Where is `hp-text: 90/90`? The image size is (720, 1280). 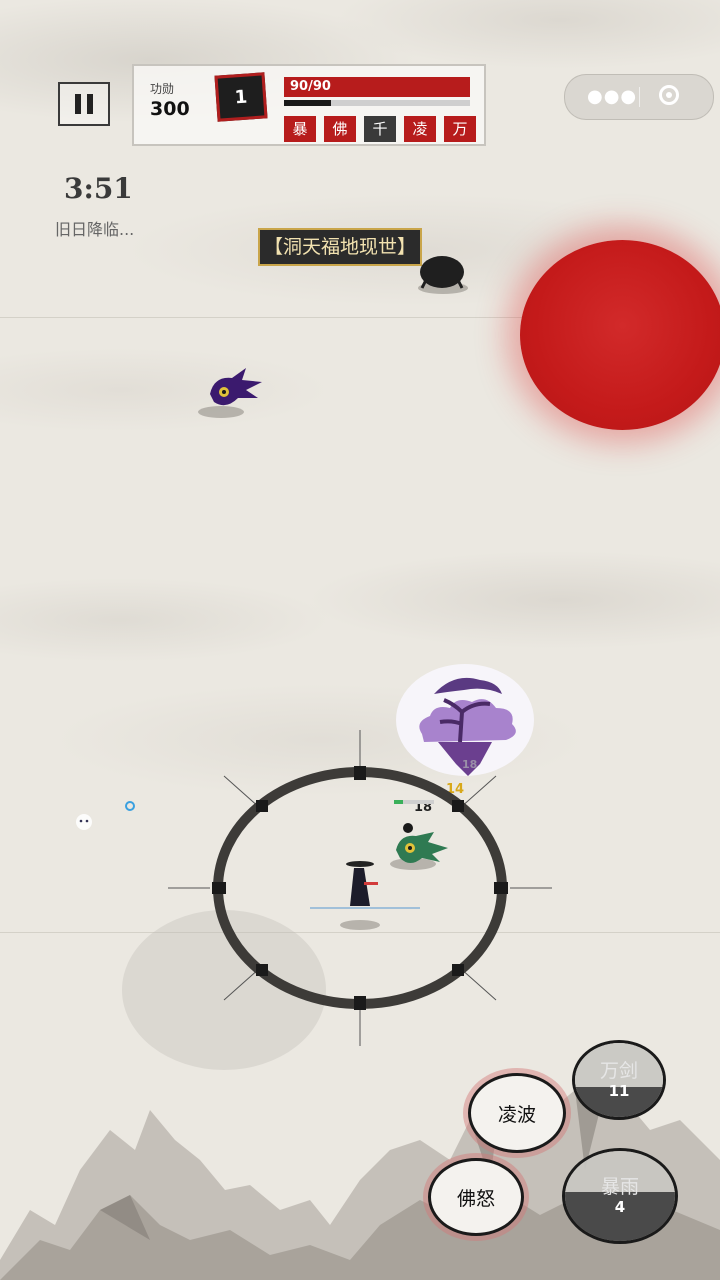
hp-text: 90/90 is located at coordinates (310, 86).